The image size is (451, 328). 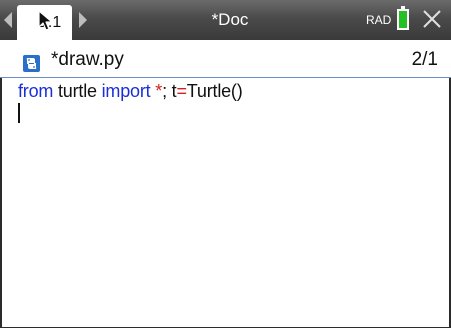 I want to click on statement-separator: ; t, so click(x=169, y=91).